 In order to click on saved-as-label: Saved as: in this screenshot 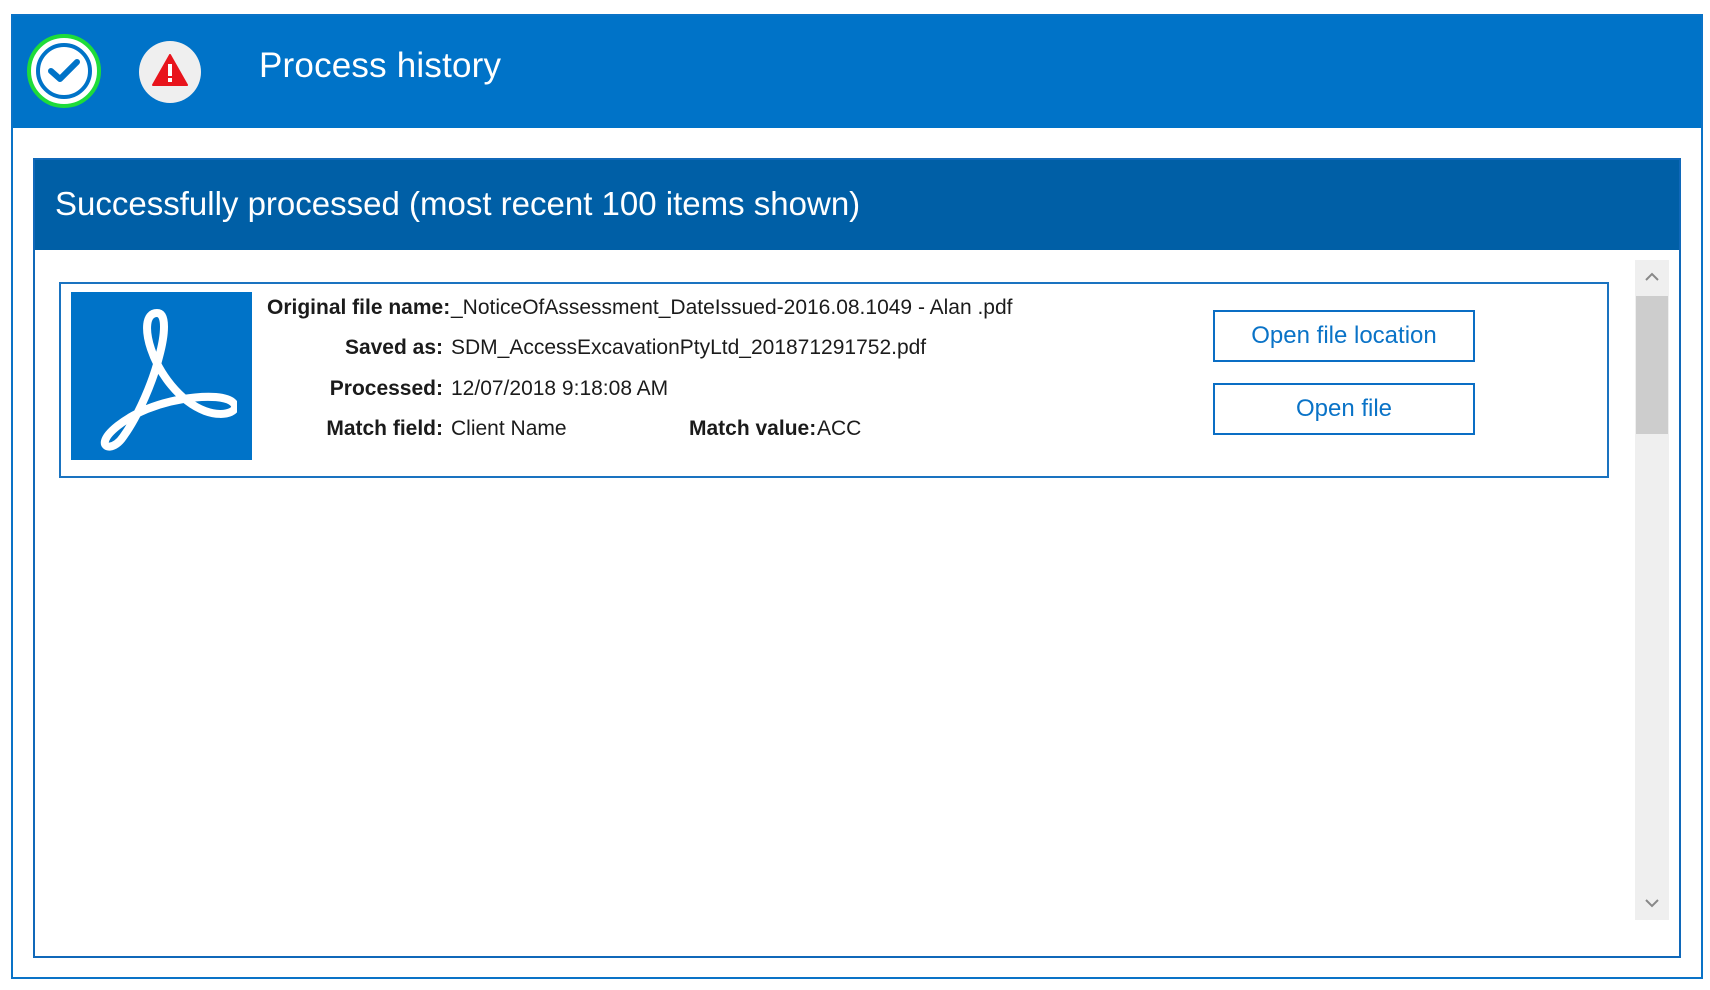, I will do `click(393, 347)`.